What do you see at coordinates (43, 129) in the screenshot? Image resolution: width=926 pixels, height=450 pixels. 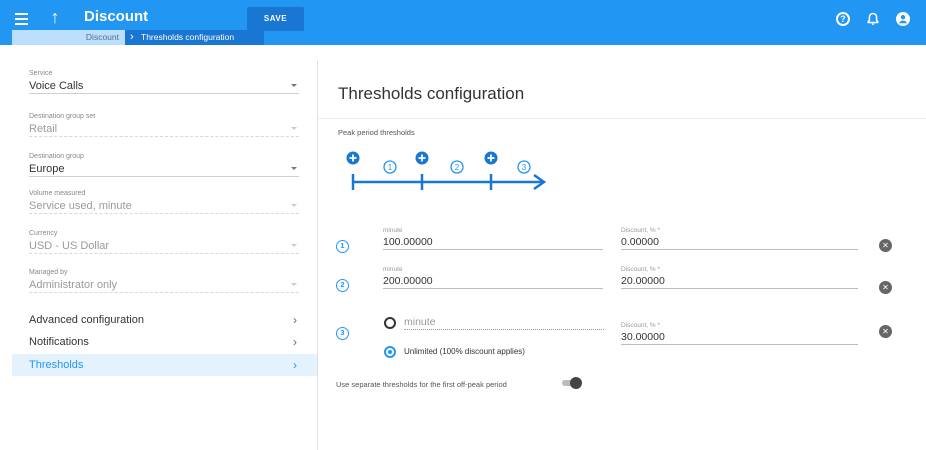 I see `destination-group-set-value: Retail` at bounding box center [43, 129].